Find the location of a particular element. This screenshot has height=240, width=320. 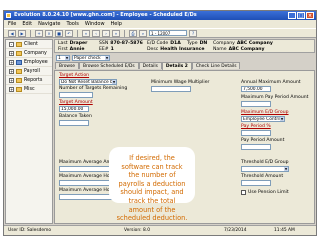

menu-file: File is located at coordinates (12, 24).